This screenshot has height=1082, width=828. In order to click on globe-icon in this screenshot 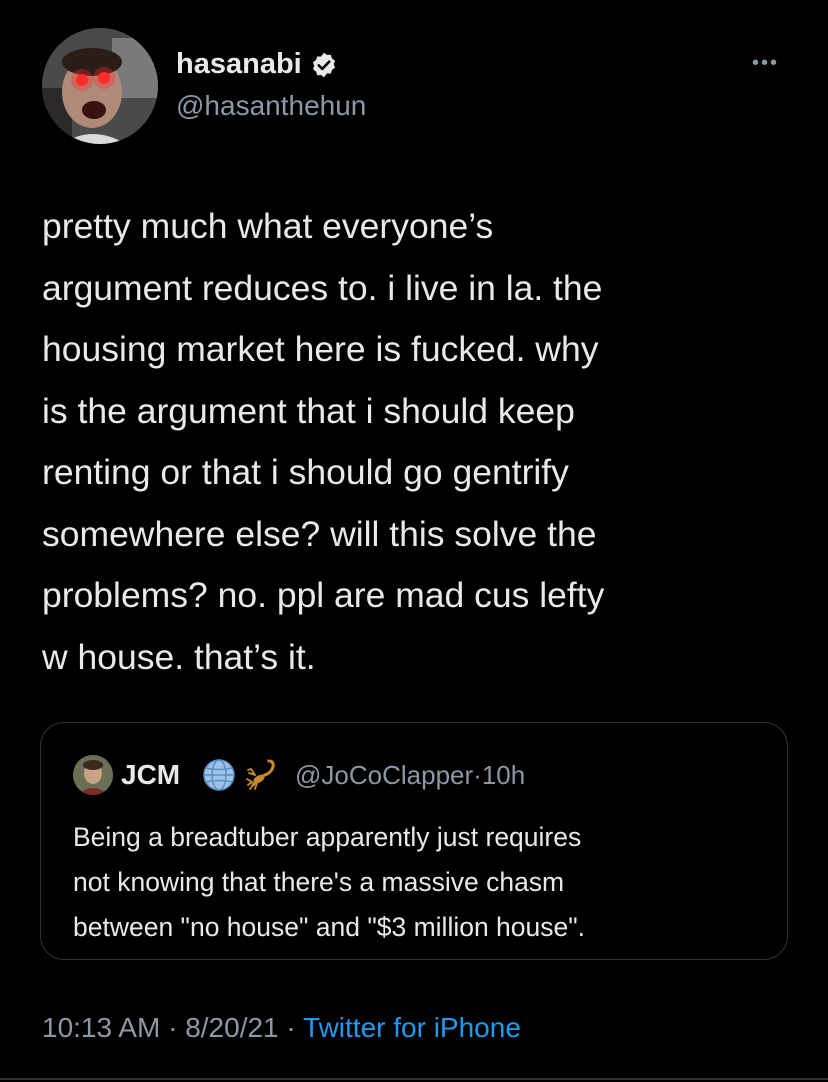, I will do `click(219, 775)`.